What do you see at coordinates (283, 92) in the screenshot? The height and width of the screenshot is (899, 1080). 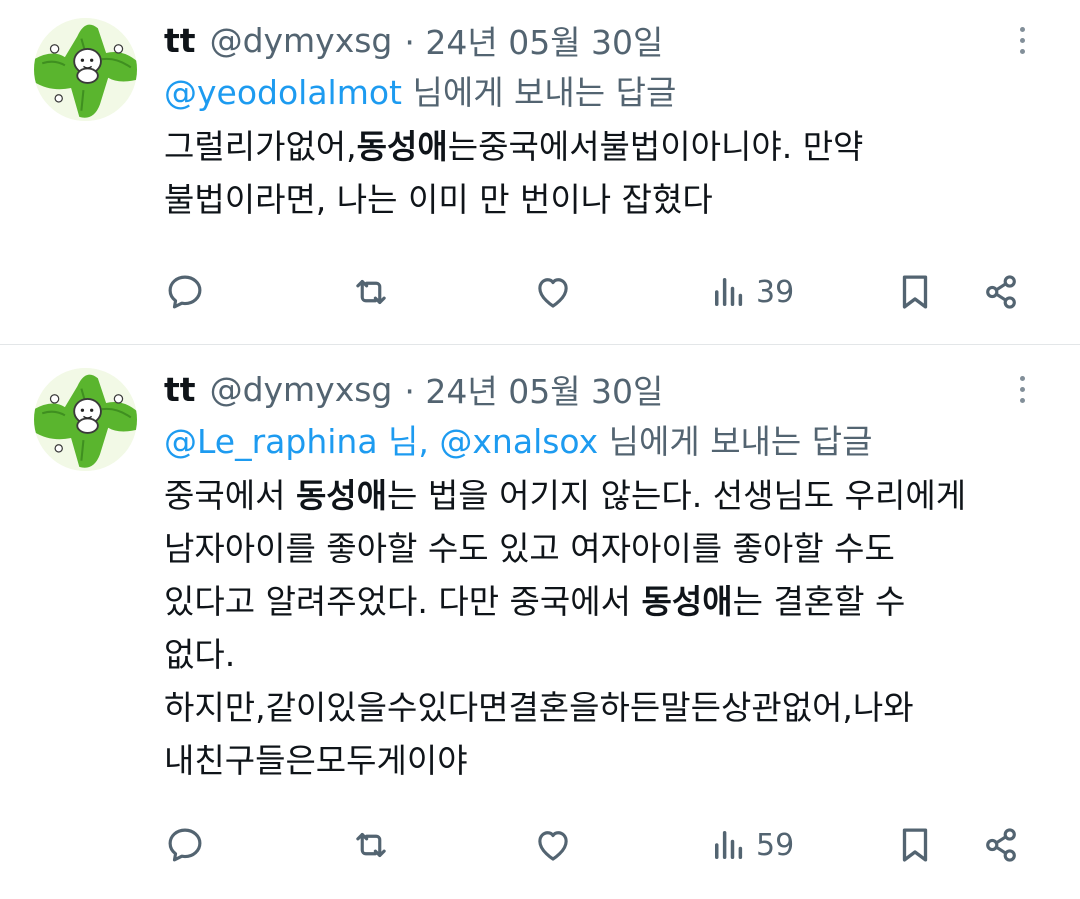 I see `mention-link: @yeodolalmot` at bounding box center [283, 92].